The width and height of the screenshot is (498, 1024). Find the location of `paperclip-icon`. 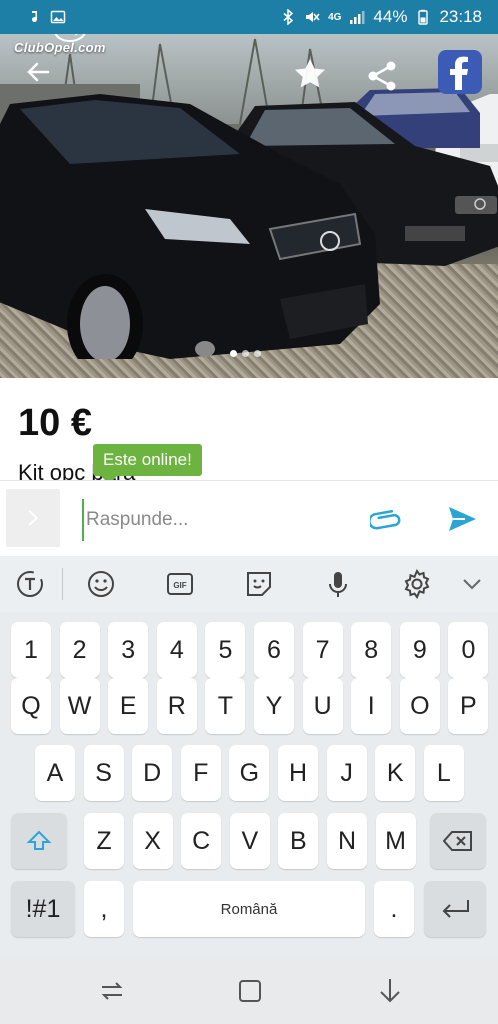

paperclip-icon is located at coordinates (387, 520).